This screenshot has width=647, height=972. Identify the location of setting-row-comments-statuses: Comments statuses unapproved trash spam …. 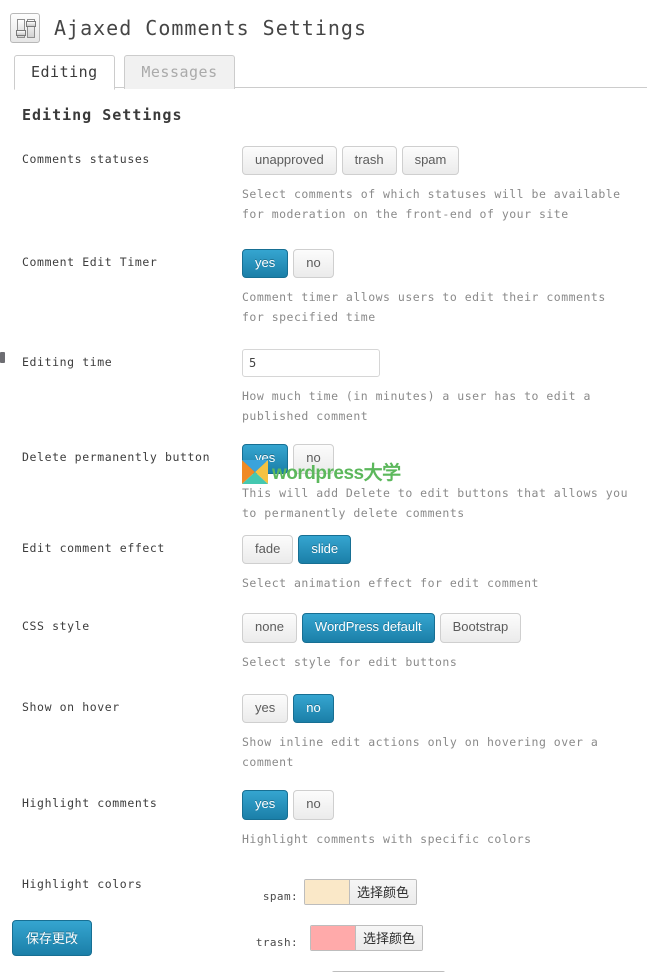
(334, 185).